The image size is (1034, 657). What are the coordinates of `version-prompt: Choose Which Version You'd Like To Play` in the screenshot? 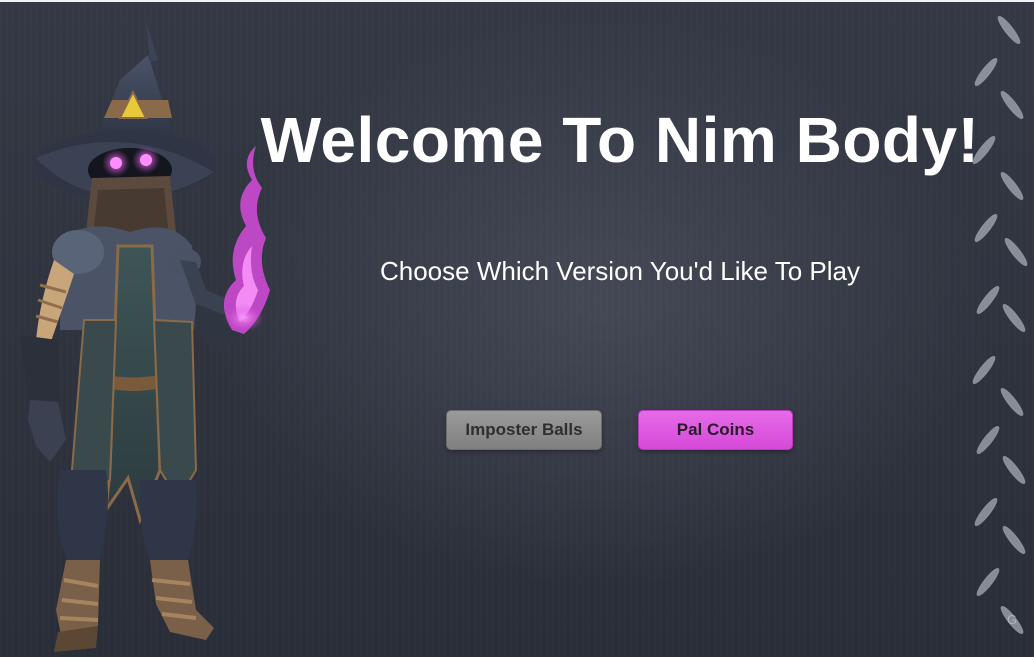 It's located at (619, 271).